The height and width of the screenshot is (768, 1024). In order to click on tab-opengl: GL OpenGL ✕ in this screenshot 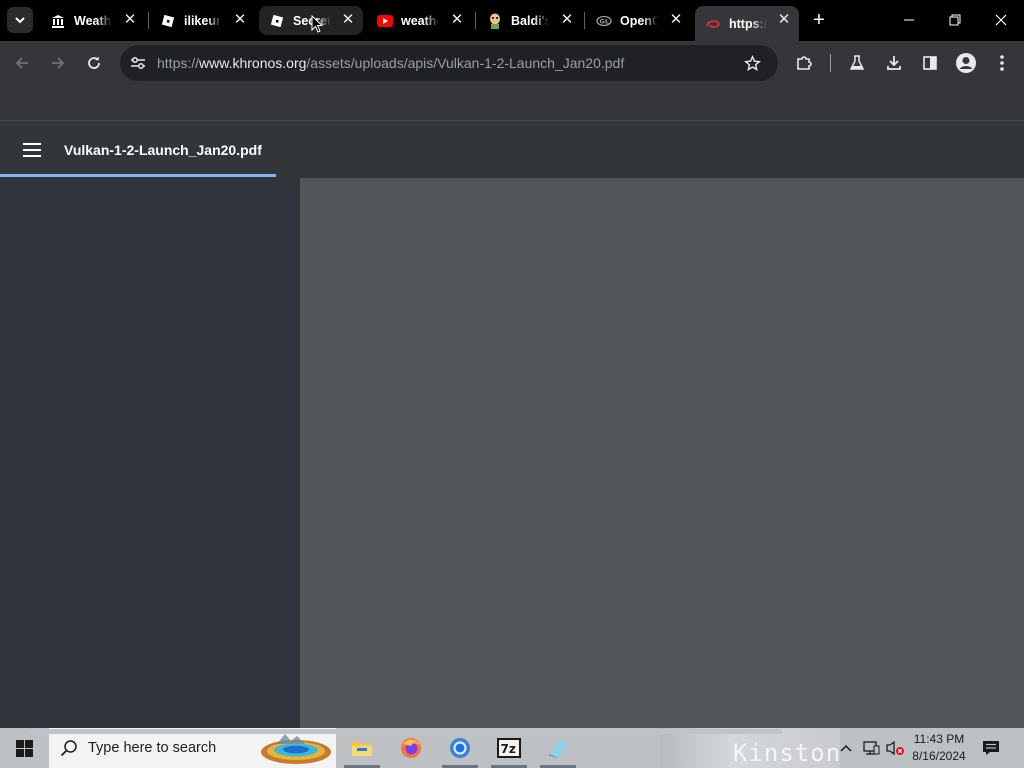, I will do `click(638, 20)`.